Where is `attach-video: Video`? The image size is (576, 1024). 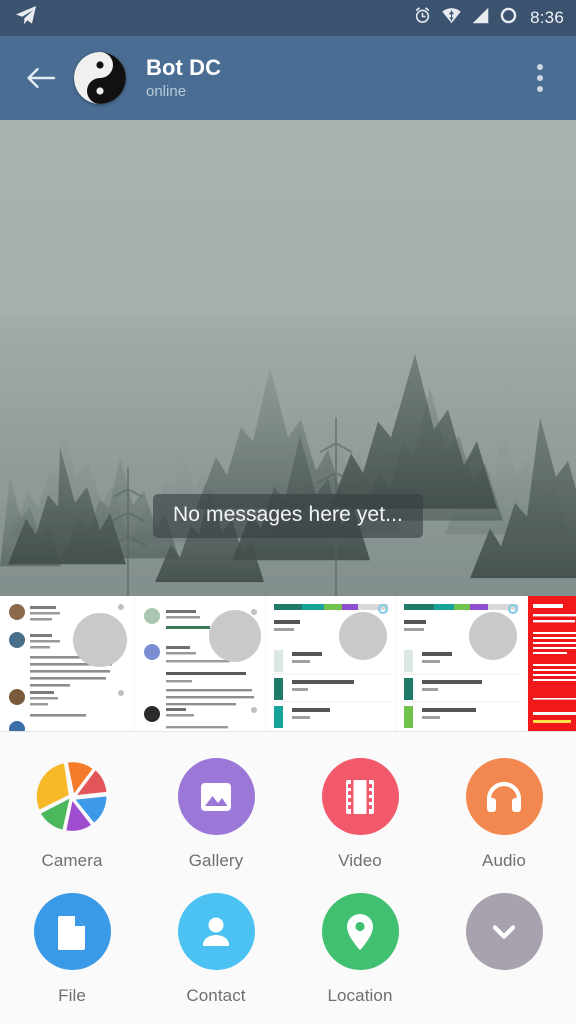 attach-video: Video is located at coordinates (360, 821).